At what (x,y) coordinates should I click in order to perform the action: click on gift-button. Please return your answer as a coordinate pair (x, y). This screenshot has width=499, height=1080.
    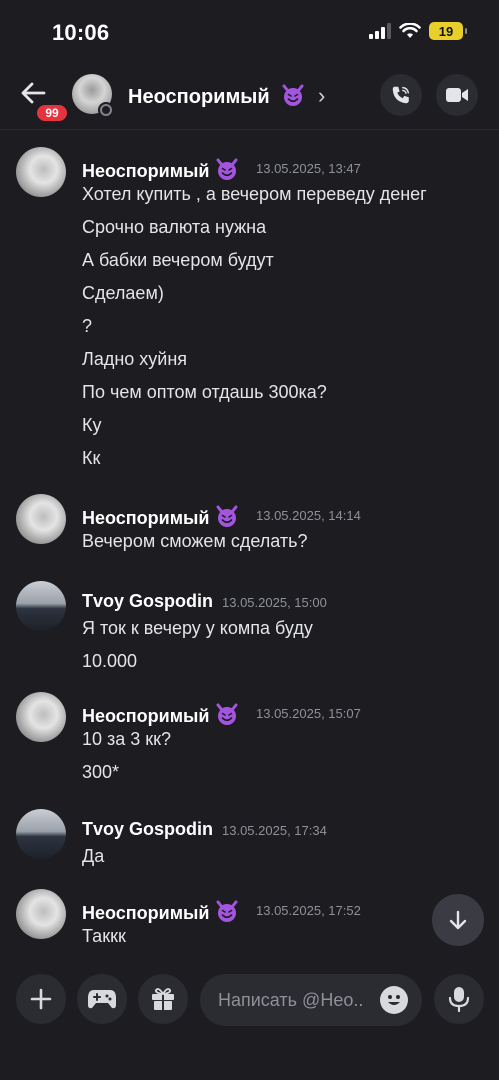
    Looking at the image, I should click on (163, 999).